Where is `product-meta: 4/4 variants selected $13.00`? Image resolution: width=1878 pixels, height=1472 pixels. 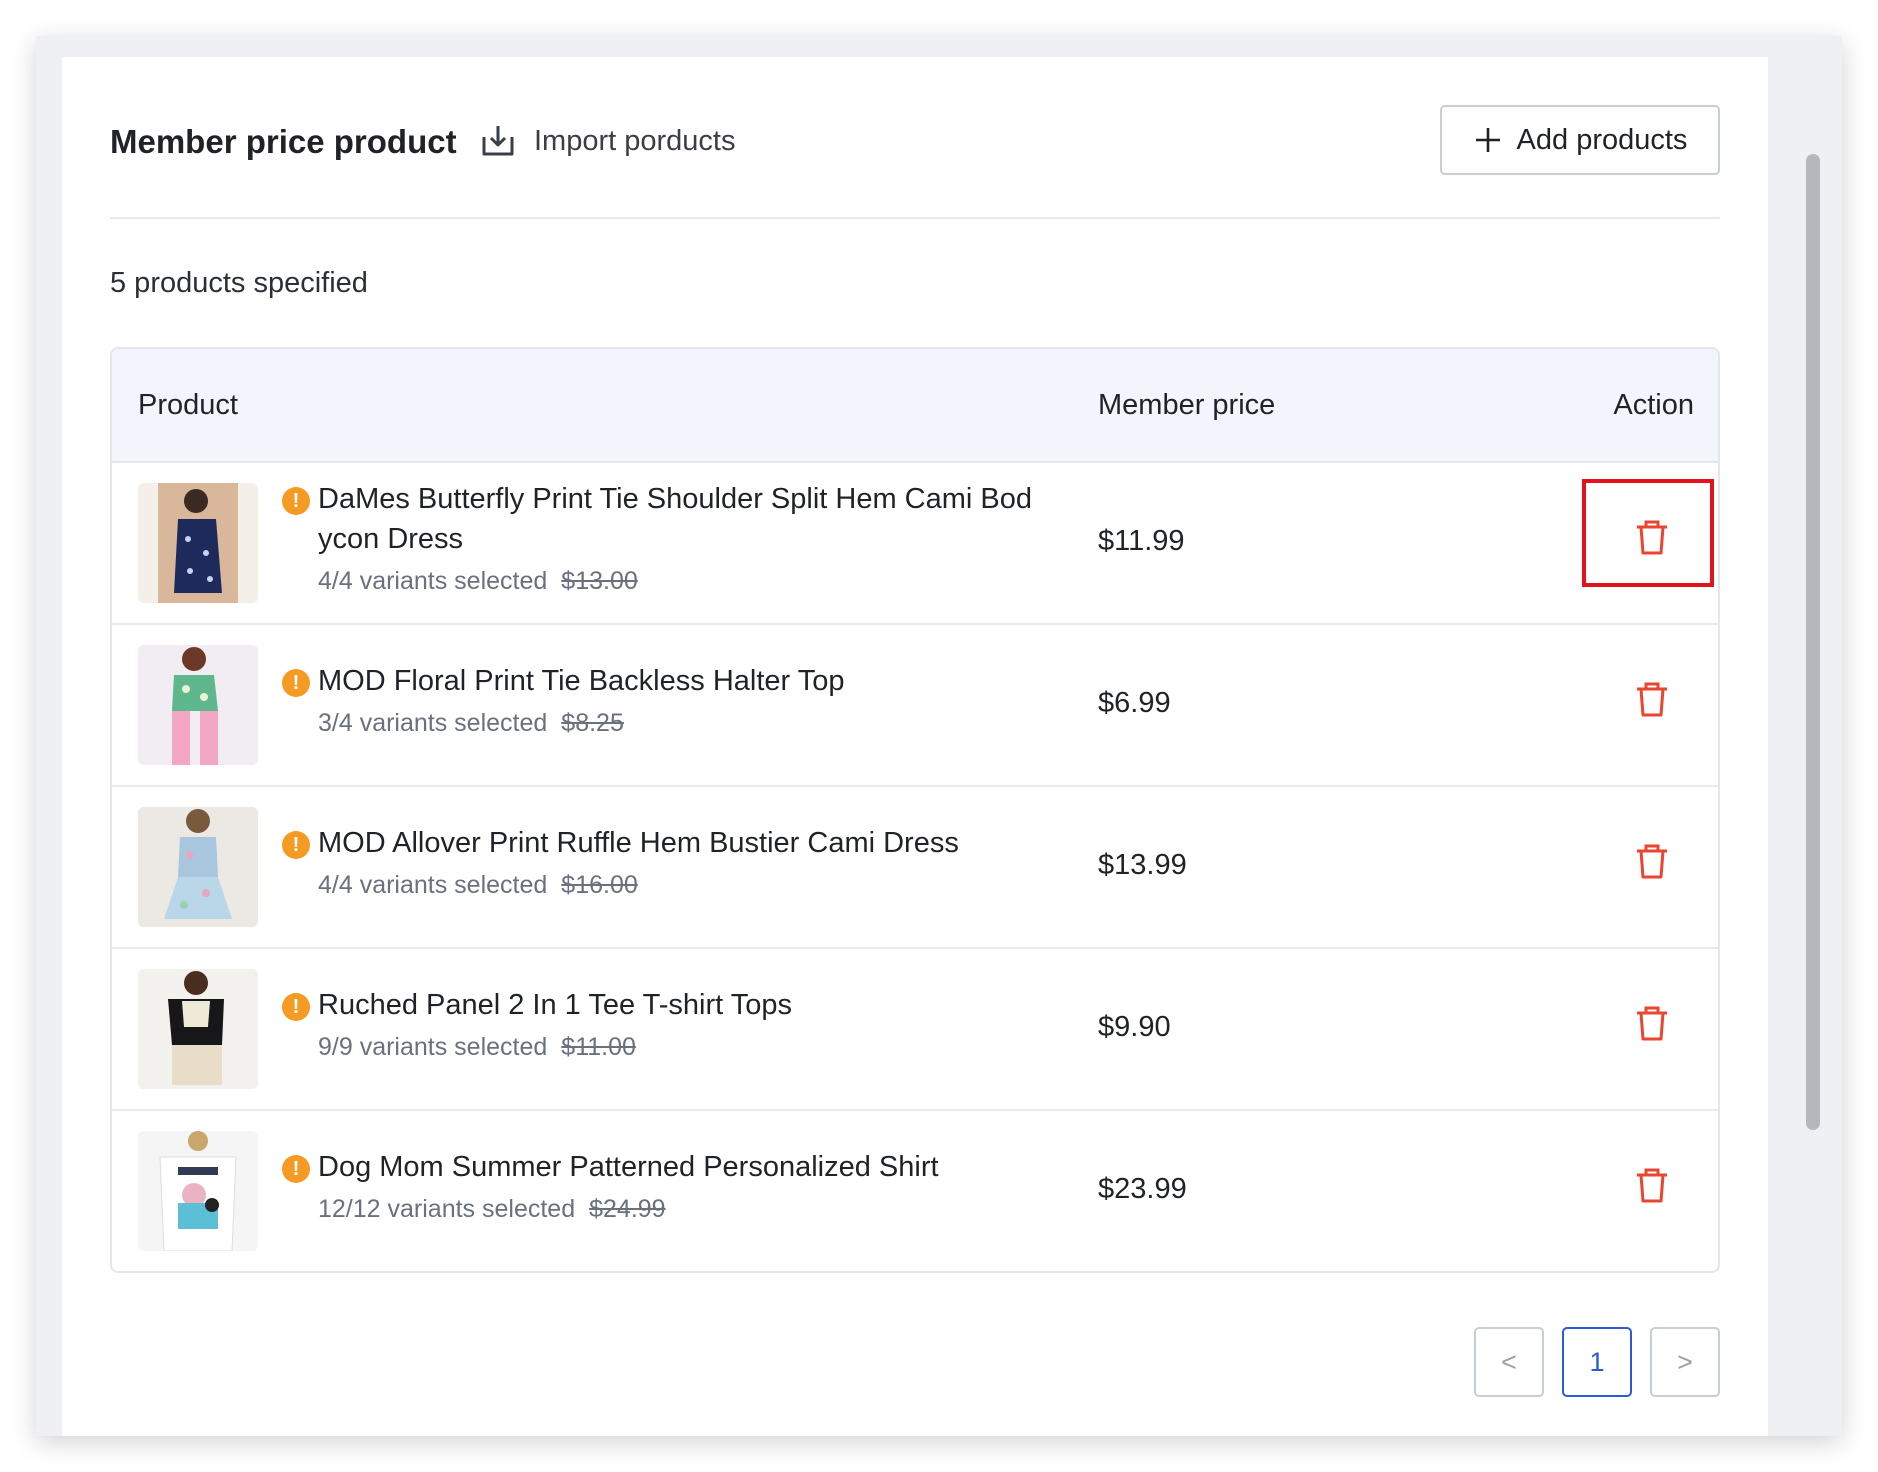 product-meta: 4/4 variants selected $13.00 is located at coordinates (478, 581).